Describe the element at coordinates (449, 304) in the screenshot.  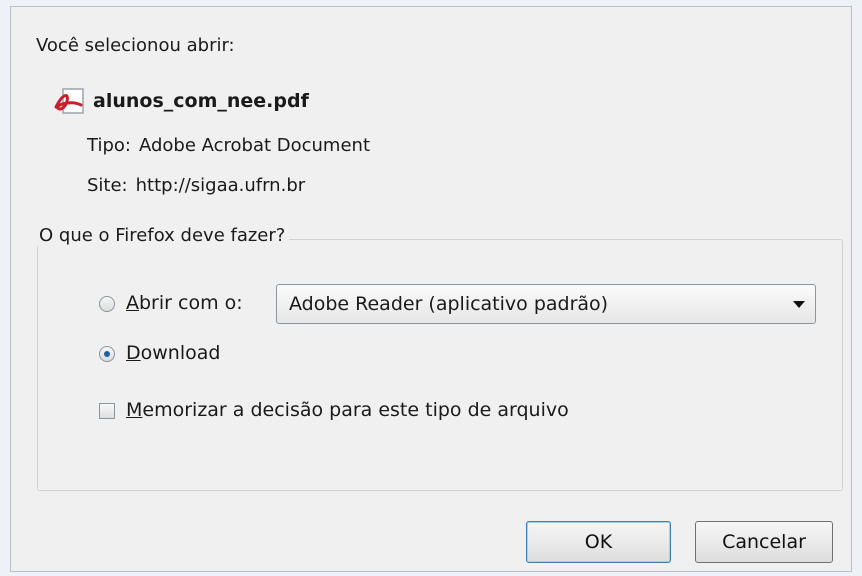
I see `application-select-value: Adobe Reader (aplicativo padrão)` at that location.